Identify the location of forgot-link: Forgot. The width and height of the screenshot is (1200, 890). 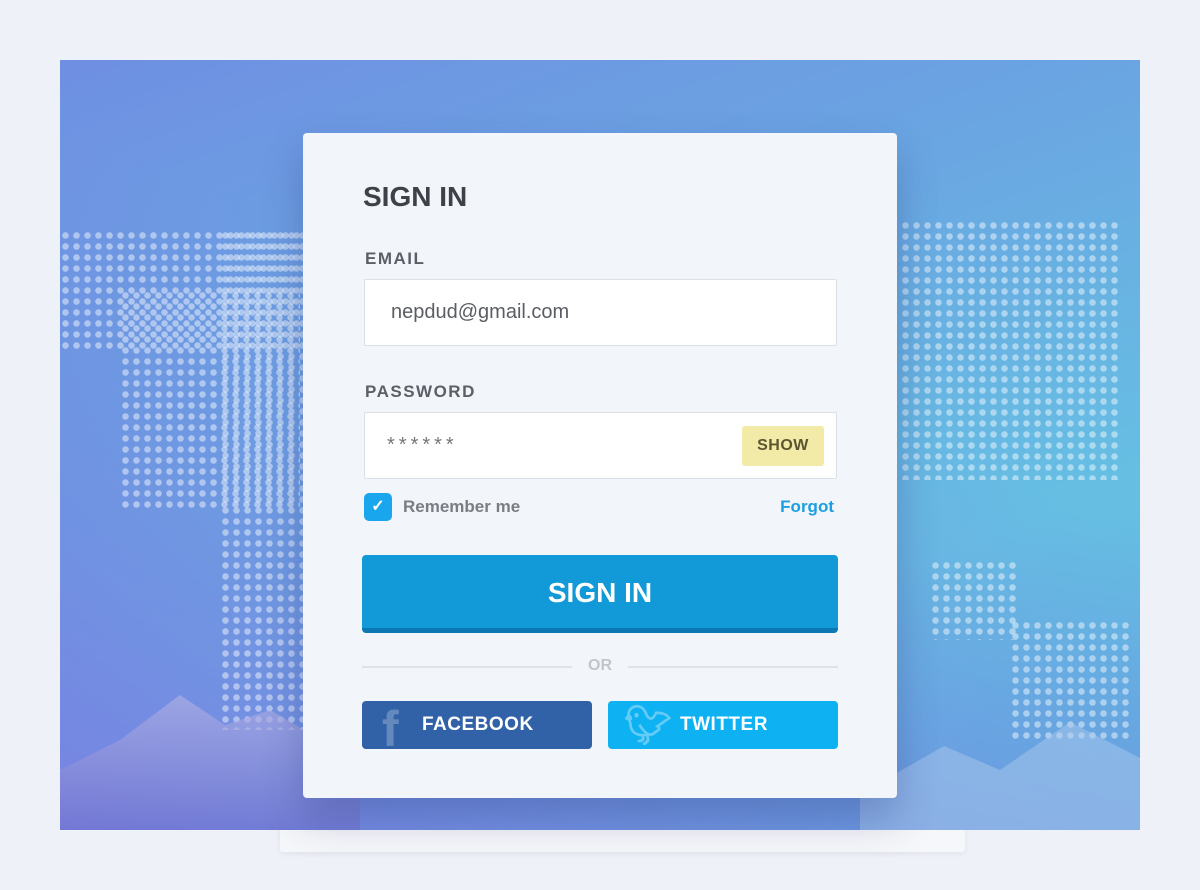
(807, 507).